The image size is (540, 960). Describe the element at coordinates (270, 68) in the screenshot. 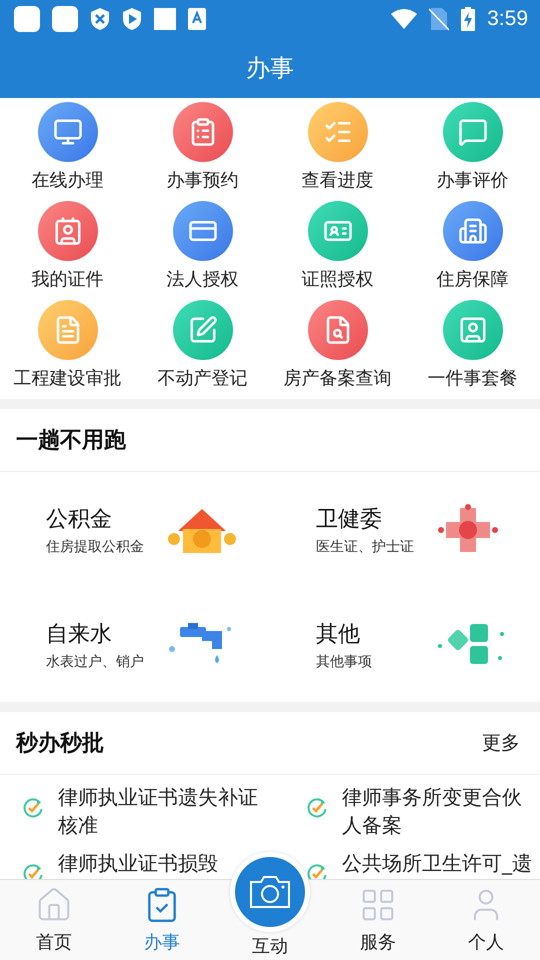

I see `page-title: 办事` at that location.